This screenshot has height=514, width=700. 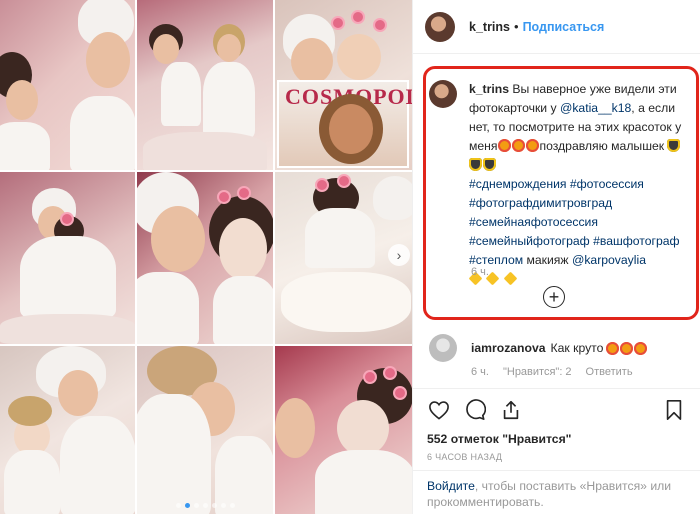 I want to click on login-link: Войдите, so click(x=451, y=486).